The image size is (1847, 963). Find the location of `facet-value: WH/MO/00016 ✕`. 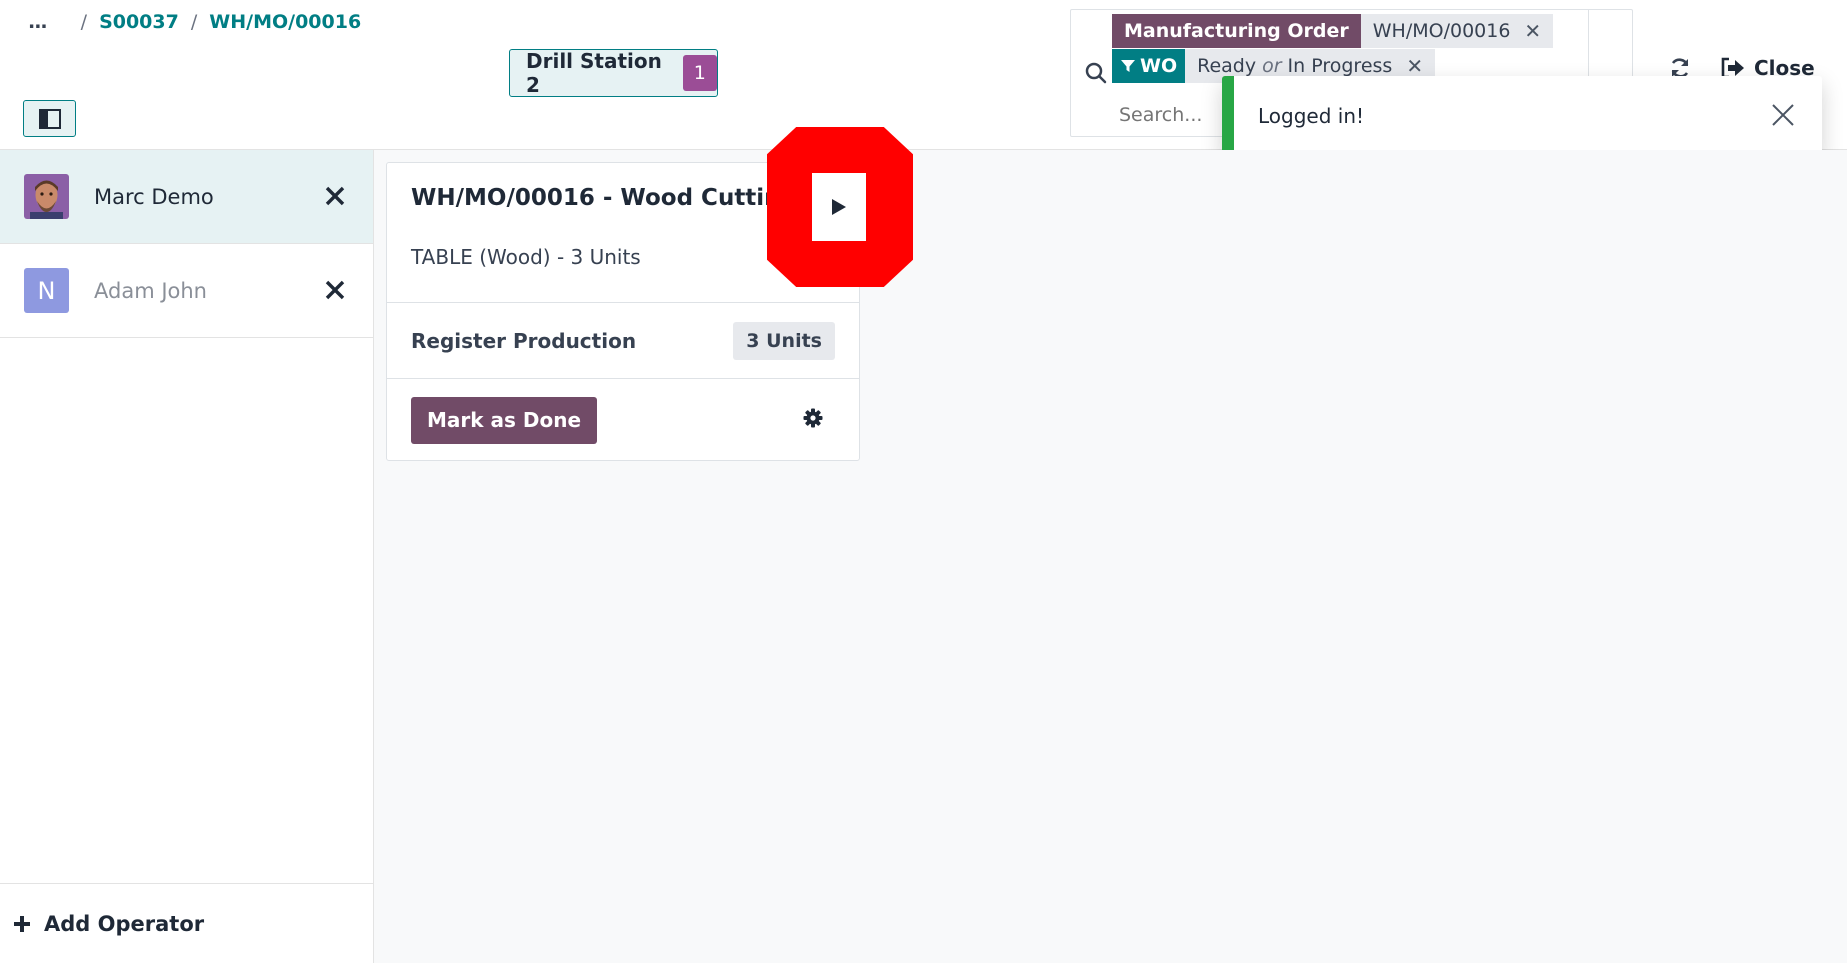

facet-value: WH/MO/00016 ✕ is located at coordinates (1457, 31).